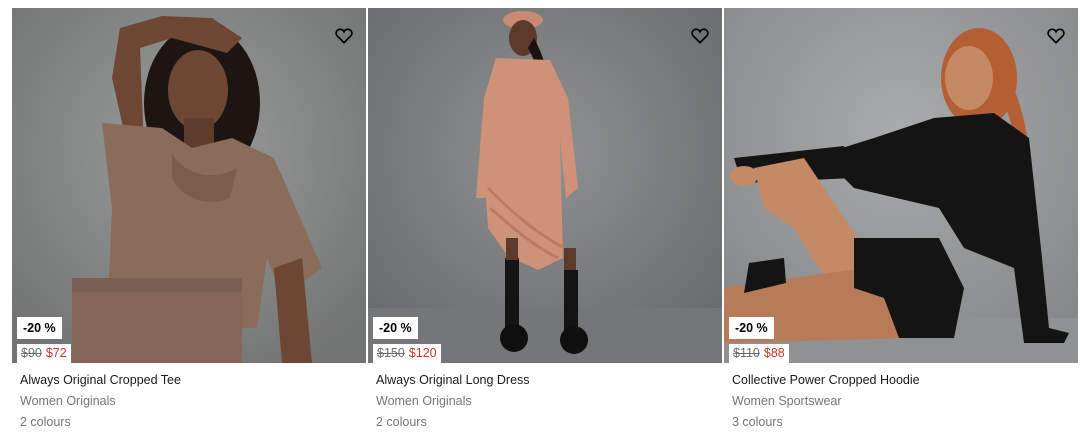  Describe the element at coordinates (826, 380) in the screenshot. I see `product-name: Collective Power Cropped Hoodie` at that location.